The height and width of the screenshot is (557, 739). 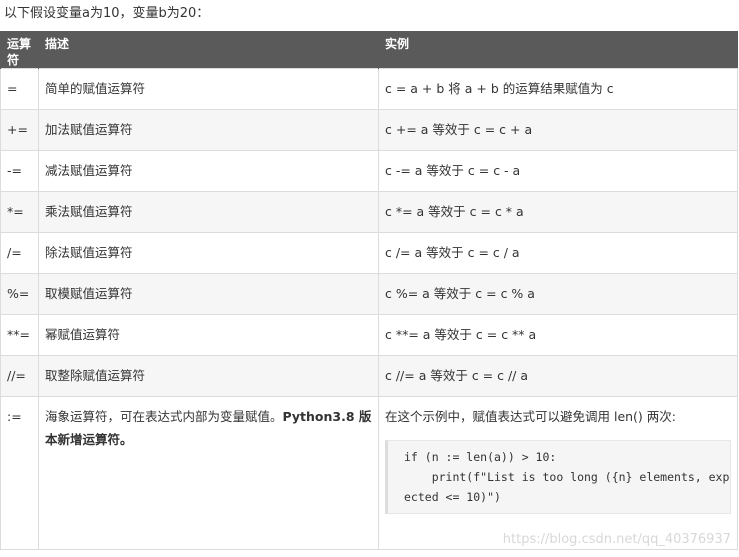 What do you see at coordinates (19, 294) in the screenshot?
I see `operator-cell: %=` at bounding box center [19, 294].